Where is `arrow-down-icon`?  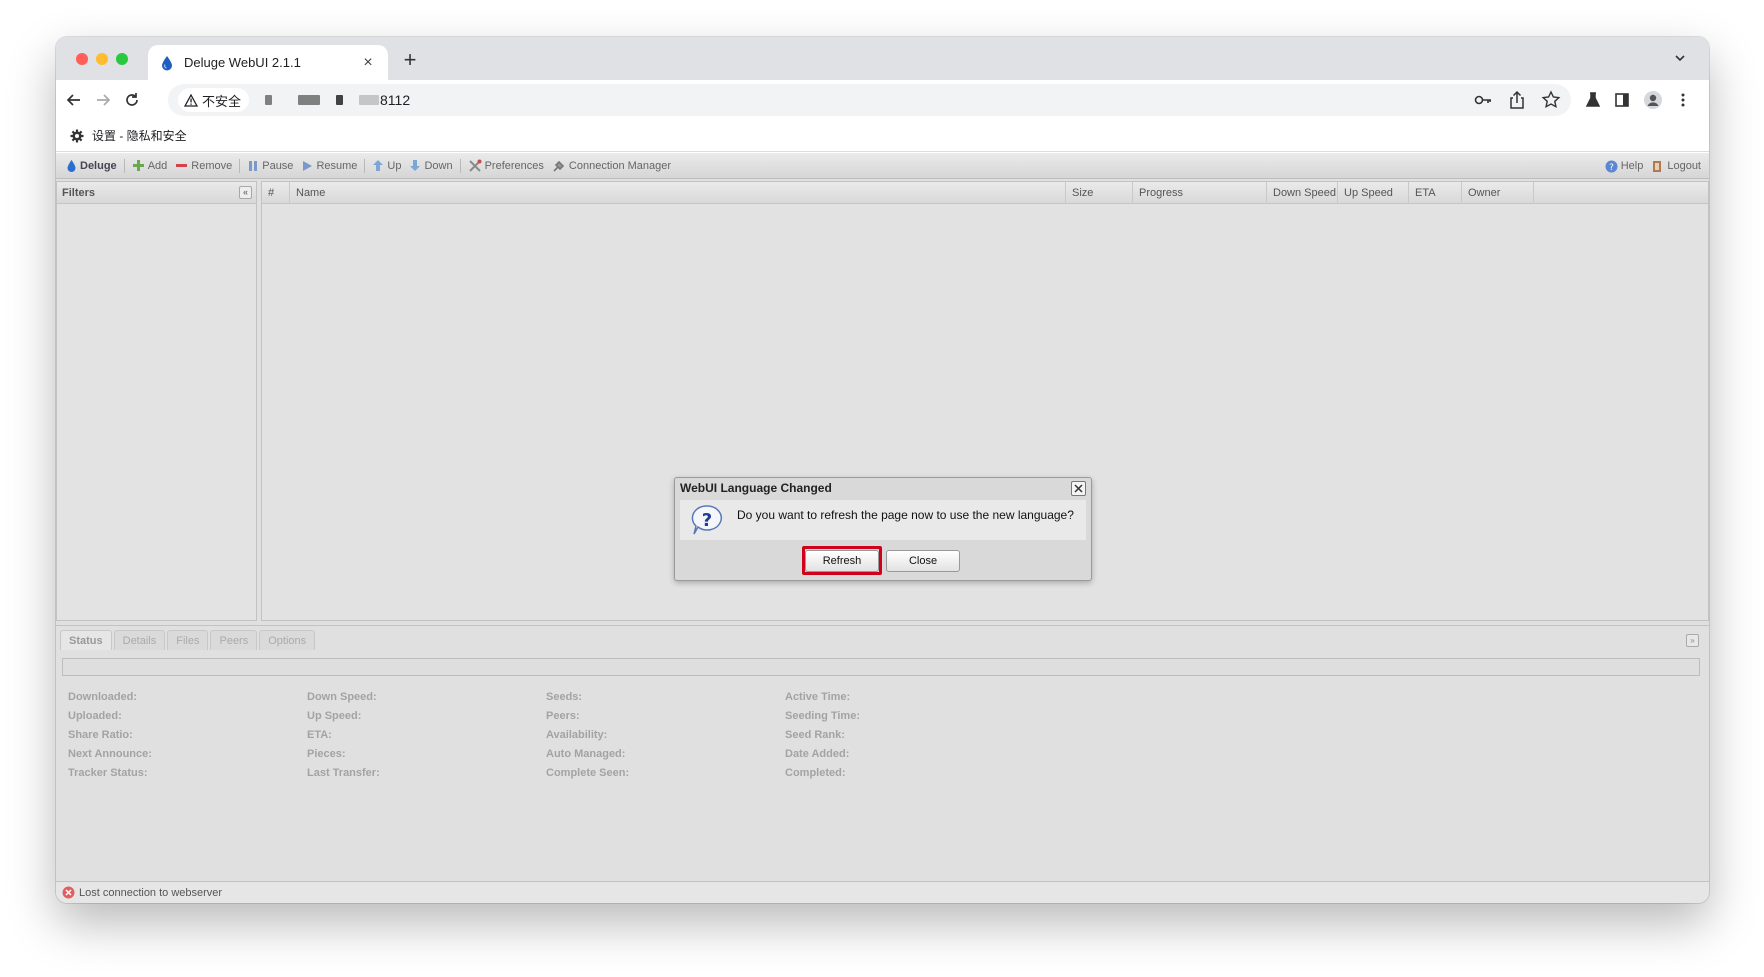 arrow-down-icon is located at coordinates (415, 165).